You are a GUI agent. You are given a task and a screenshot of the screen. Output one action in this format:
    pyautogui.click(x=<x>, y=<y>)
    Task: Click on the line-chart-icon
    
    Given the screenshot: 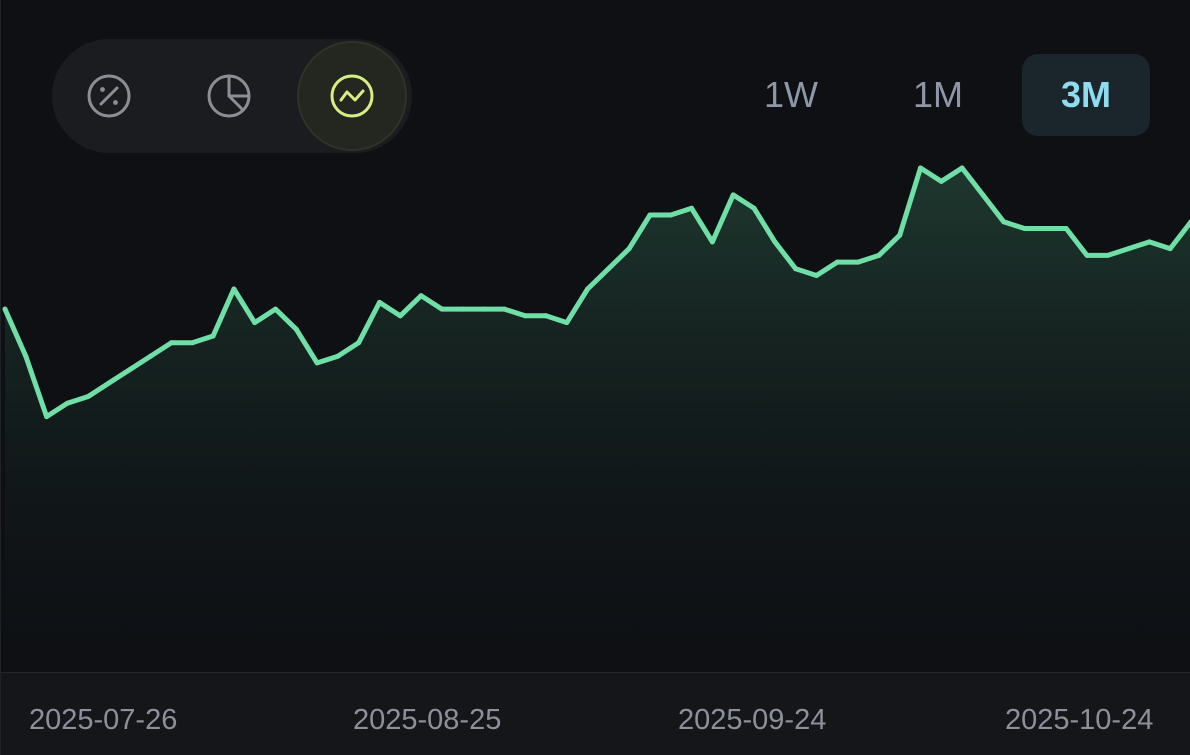 What is the action you would take?
    pyautogui.click(x=352, y=96)
    